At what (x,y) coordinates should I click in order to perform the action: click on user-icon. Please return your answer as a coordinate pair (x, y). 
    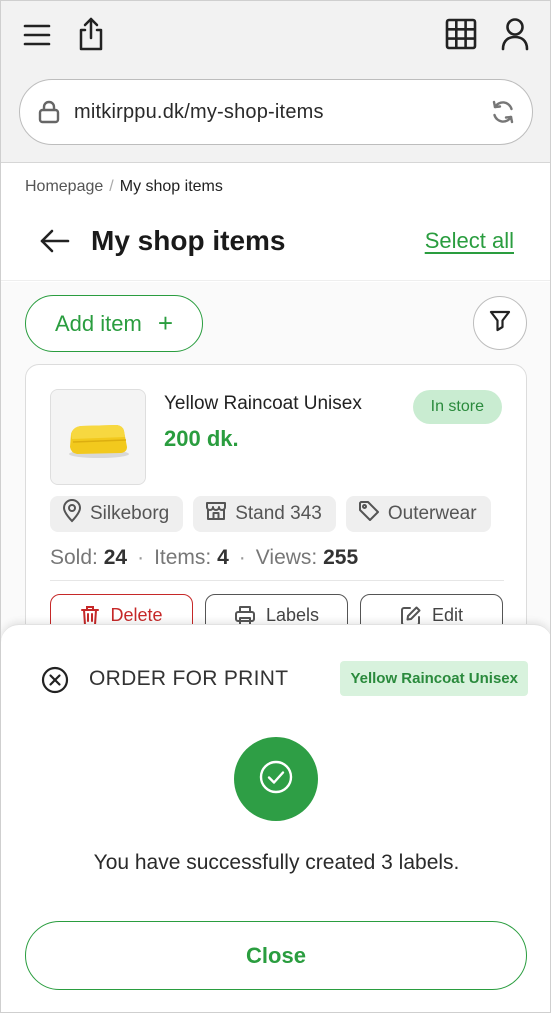
    Looking at the image, I should click on (515, 34).